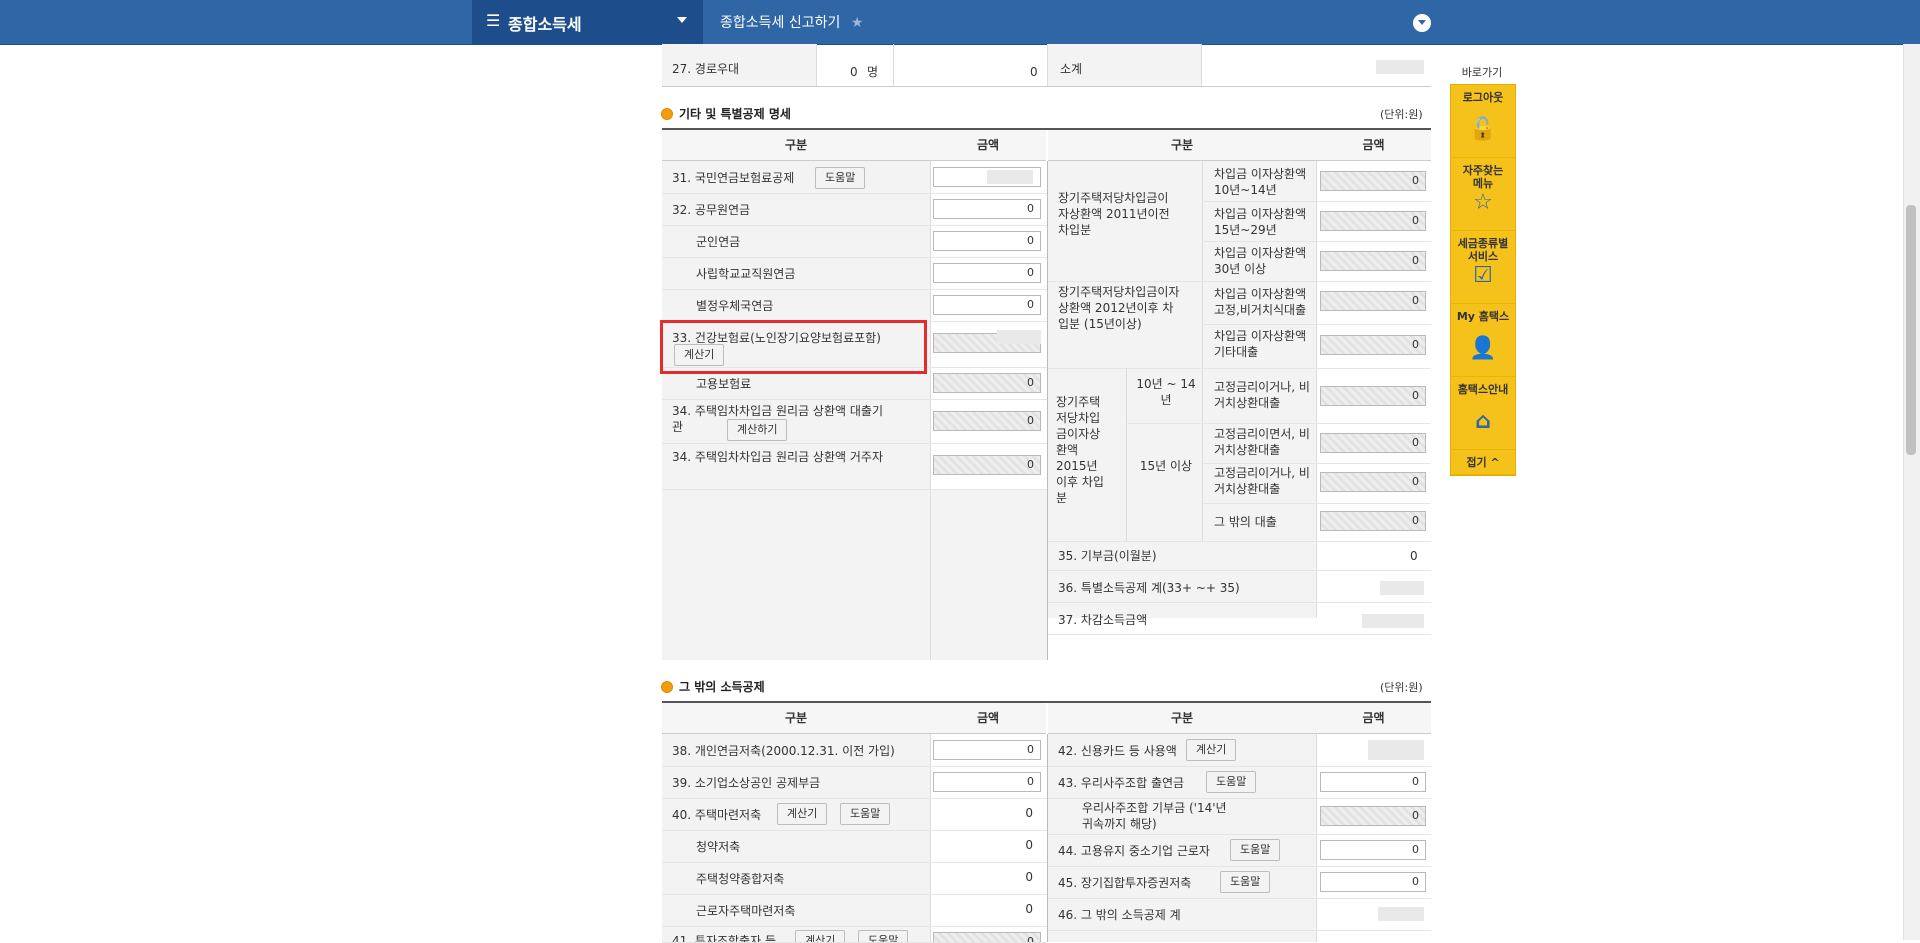  Describe the element at coordinates (987, 241) in the screenshot. I see `military-pension-input: 0` at that location.